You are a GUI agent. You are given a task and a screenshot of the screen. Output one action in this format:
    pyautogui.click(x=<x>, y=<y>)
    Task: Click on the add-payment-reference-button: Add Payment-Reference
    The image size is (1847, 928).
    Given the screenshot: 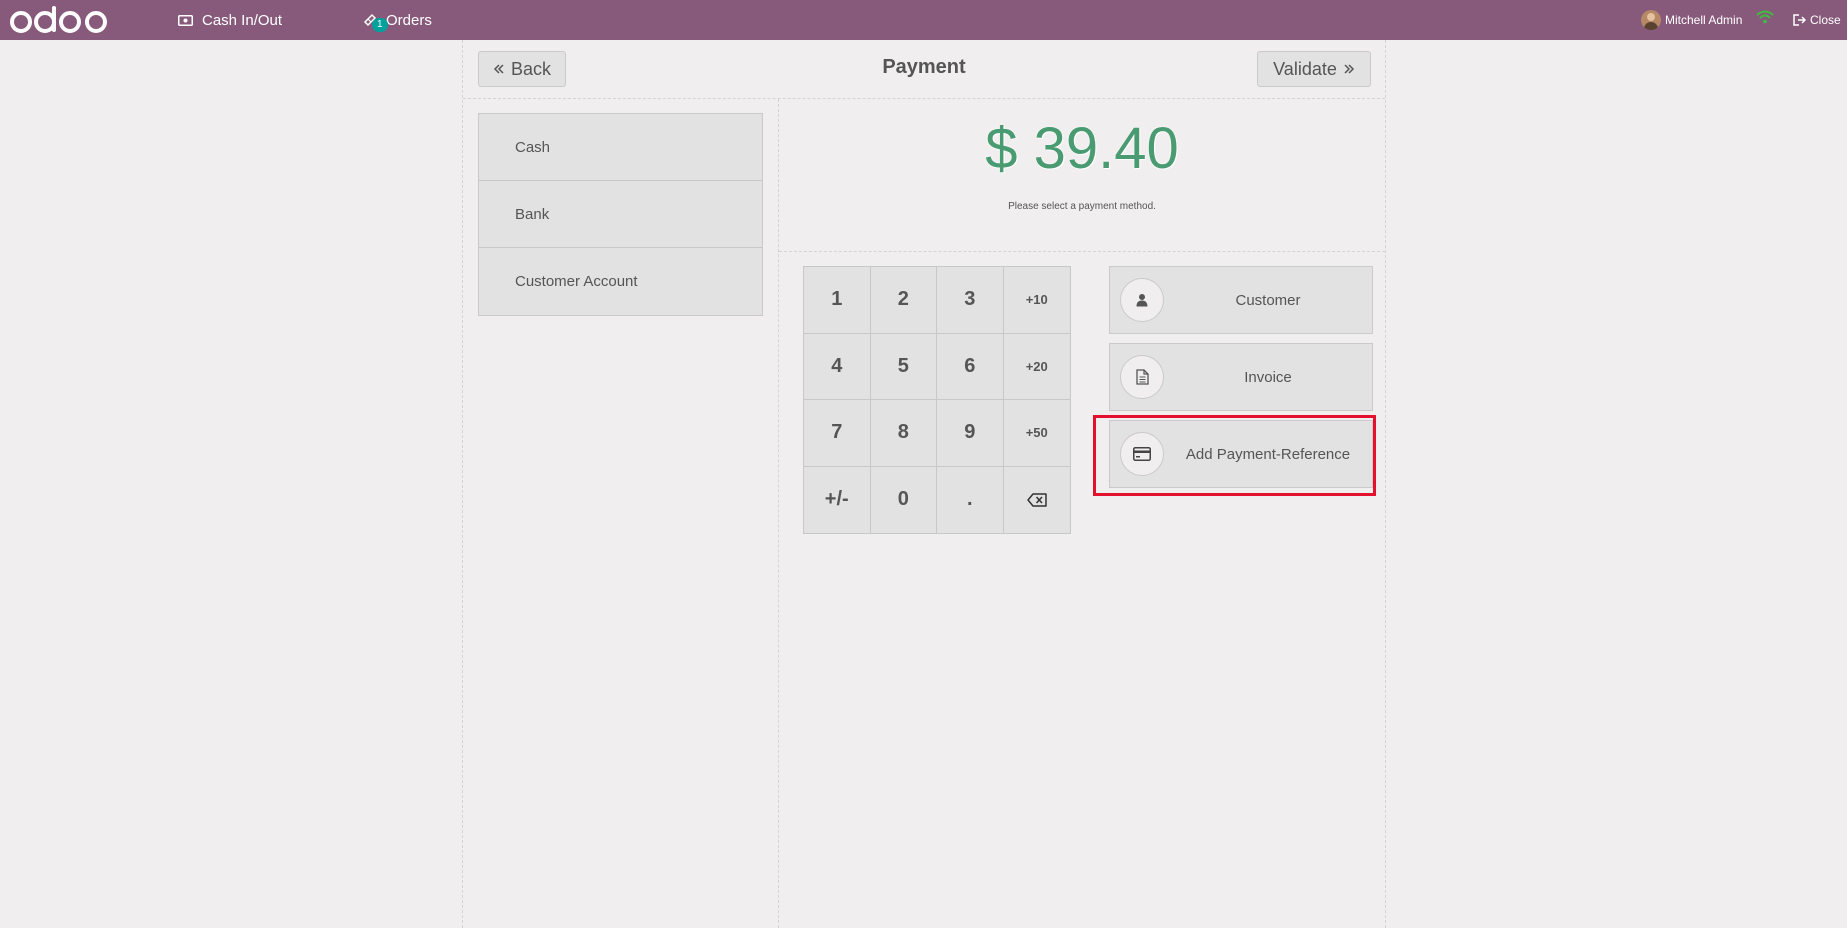 What is the action you would take?
    pyautogui.click(x=1241, y=454)
    